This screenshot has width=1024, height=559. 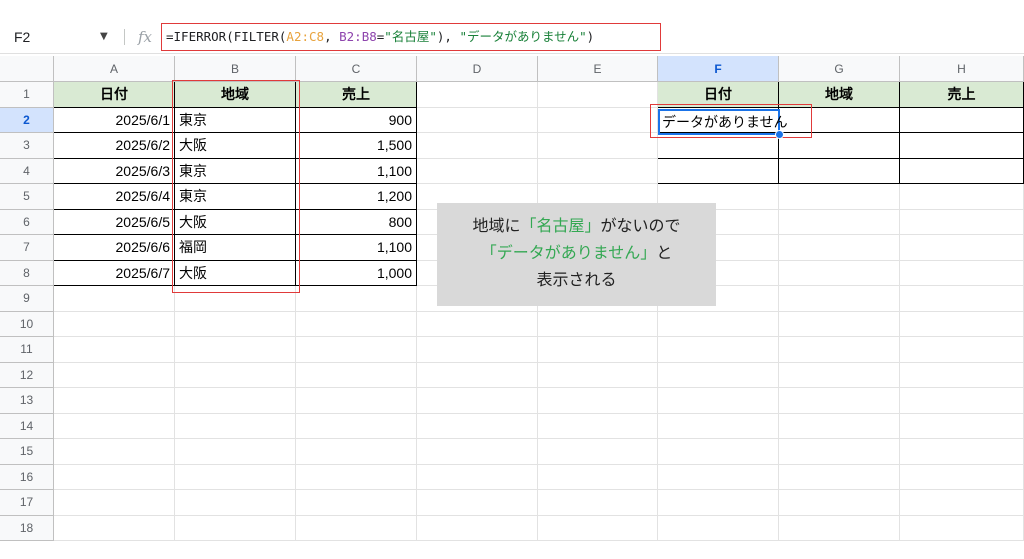 What do you see at coordinates (235, 426) in the screenshot?
I see `cell-b14` at bounding box center [235, 426].